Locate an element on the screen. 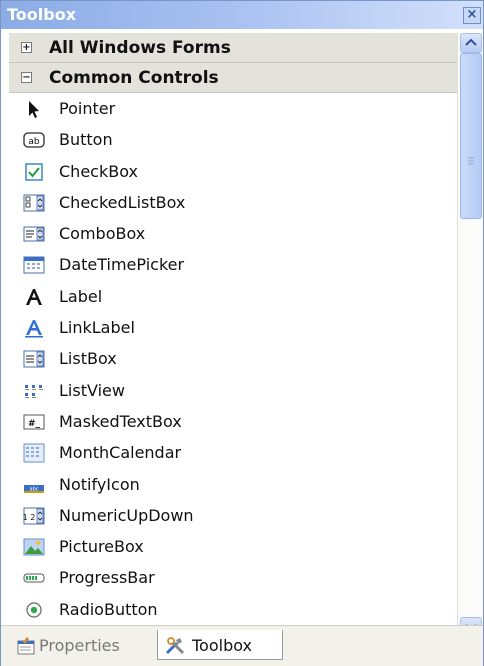 The height and width of the screenshot is (666, 484). chevron-up-icon is located at coordinates (471, 42).